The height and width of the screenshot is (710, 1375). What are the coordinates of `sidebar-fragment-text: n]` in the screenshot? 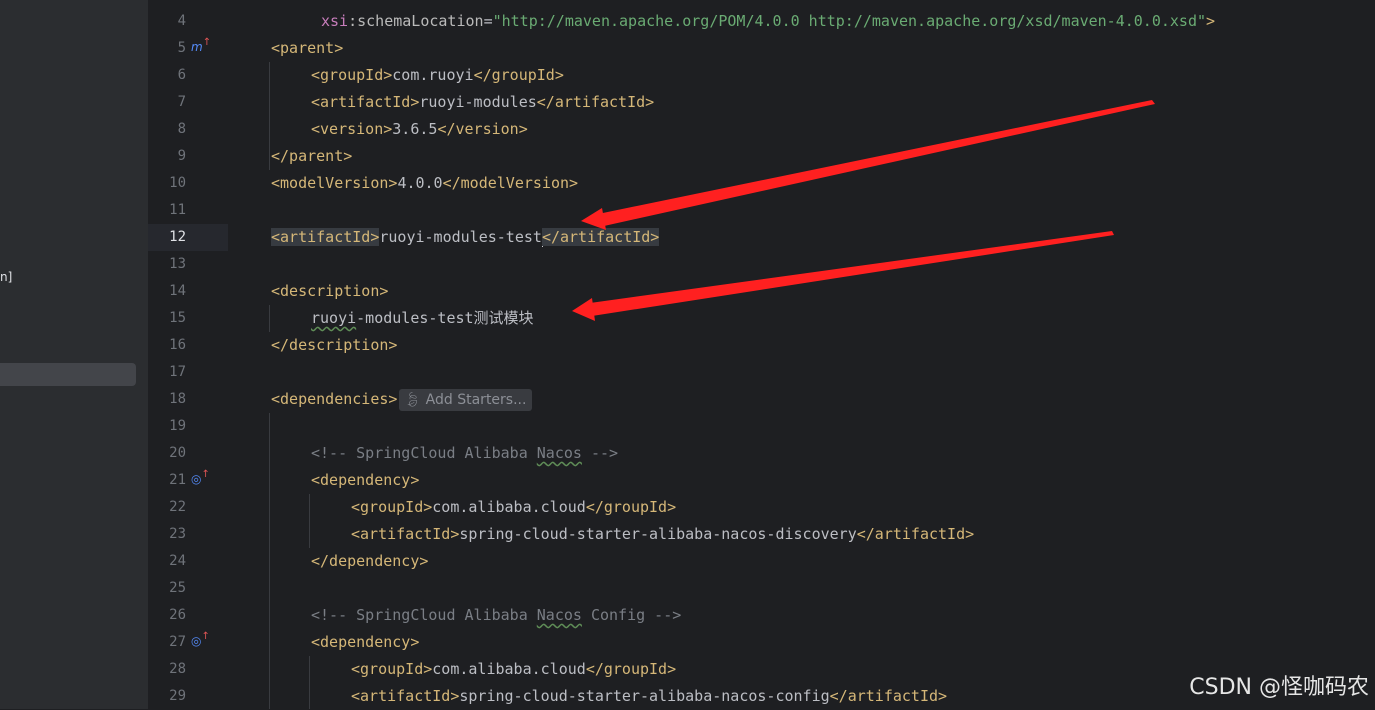 It's located at (6, 277).